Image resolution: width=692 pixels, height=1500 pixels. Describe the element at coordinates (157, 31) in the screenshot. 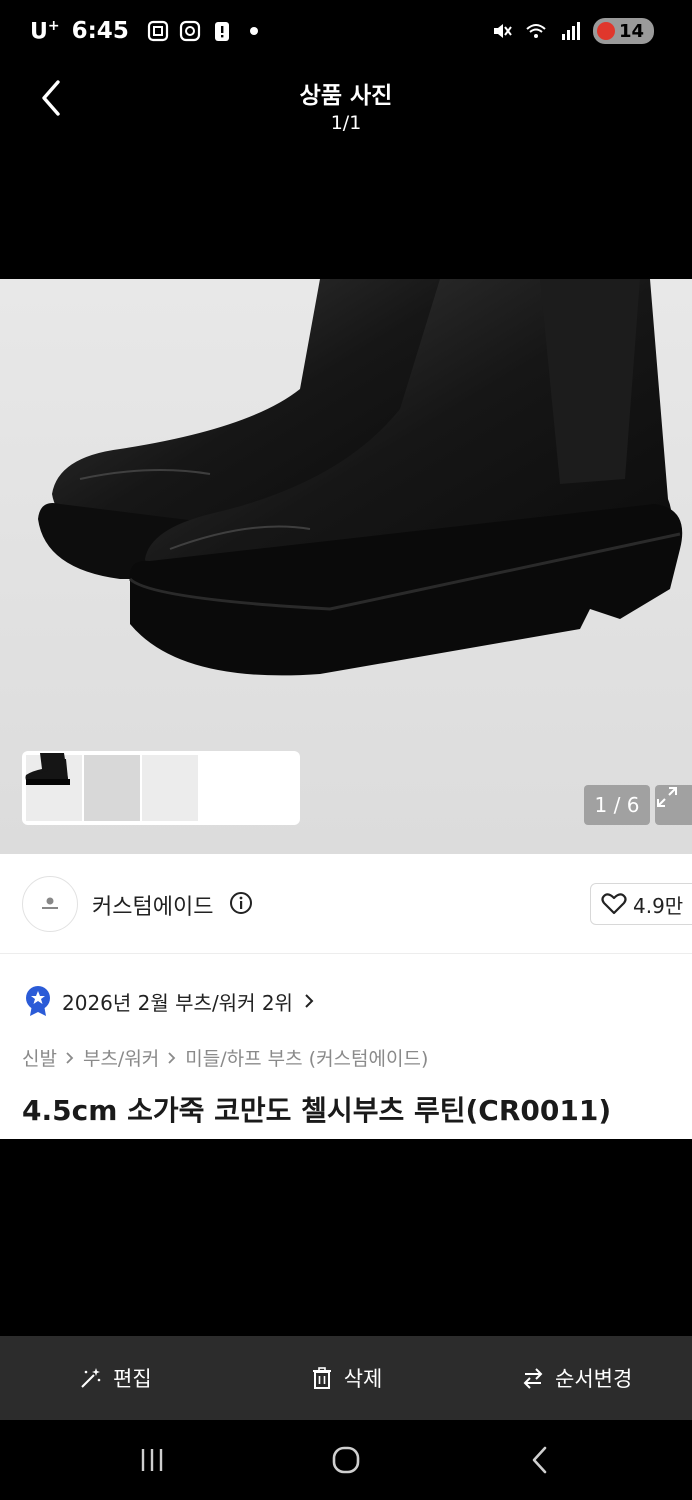

I see `screenshot-icon` at that location.